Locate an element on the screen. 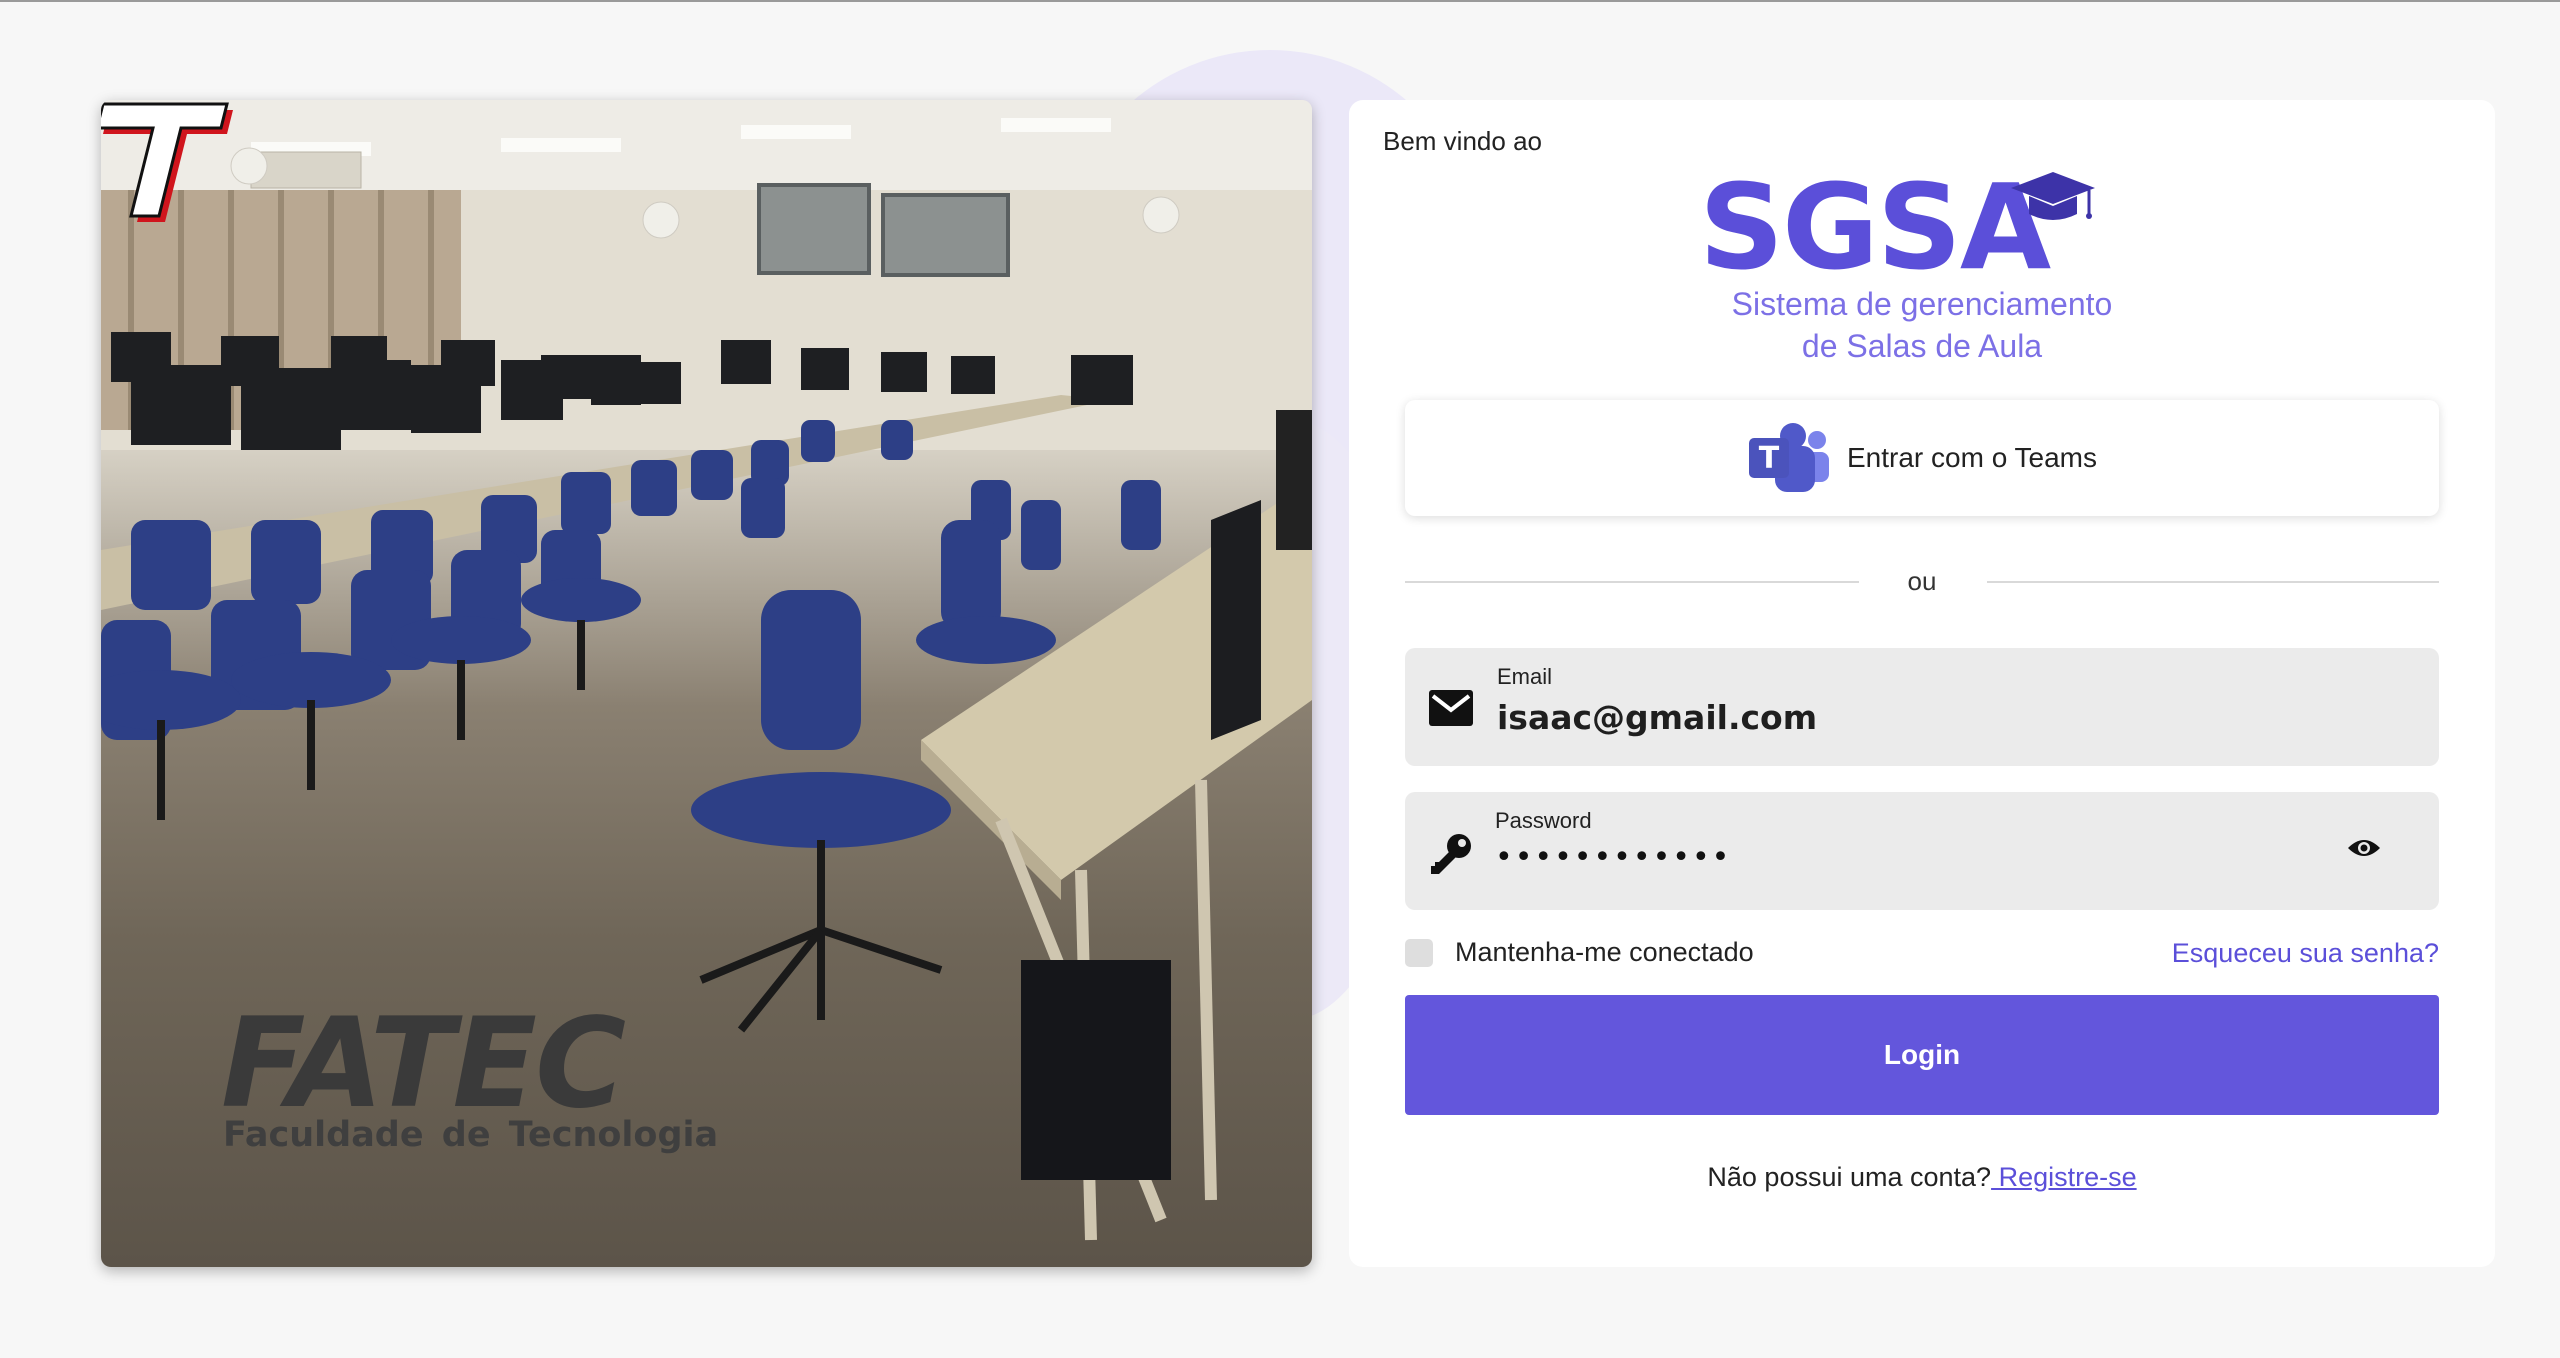 This screenshot has width=2560, height=1358. teams-login-button: T Entrar com o Teams is located at coordinates (1922, 458).